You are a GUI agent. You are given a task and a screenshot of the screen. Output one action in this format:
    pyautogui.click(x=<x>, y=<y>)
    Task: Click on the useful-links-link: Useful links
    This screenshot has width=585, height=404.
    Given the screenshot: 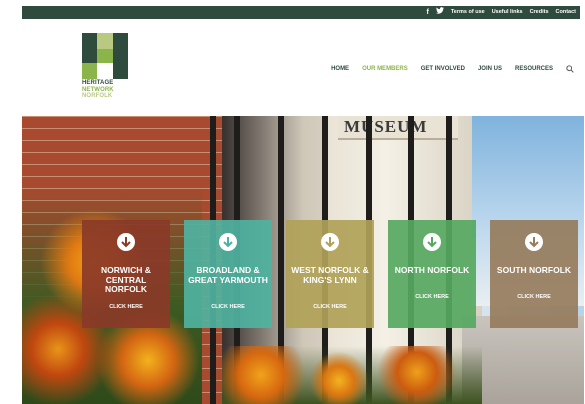 What is the action you would take?
    pyautogui.click(x=507, y=12)
    